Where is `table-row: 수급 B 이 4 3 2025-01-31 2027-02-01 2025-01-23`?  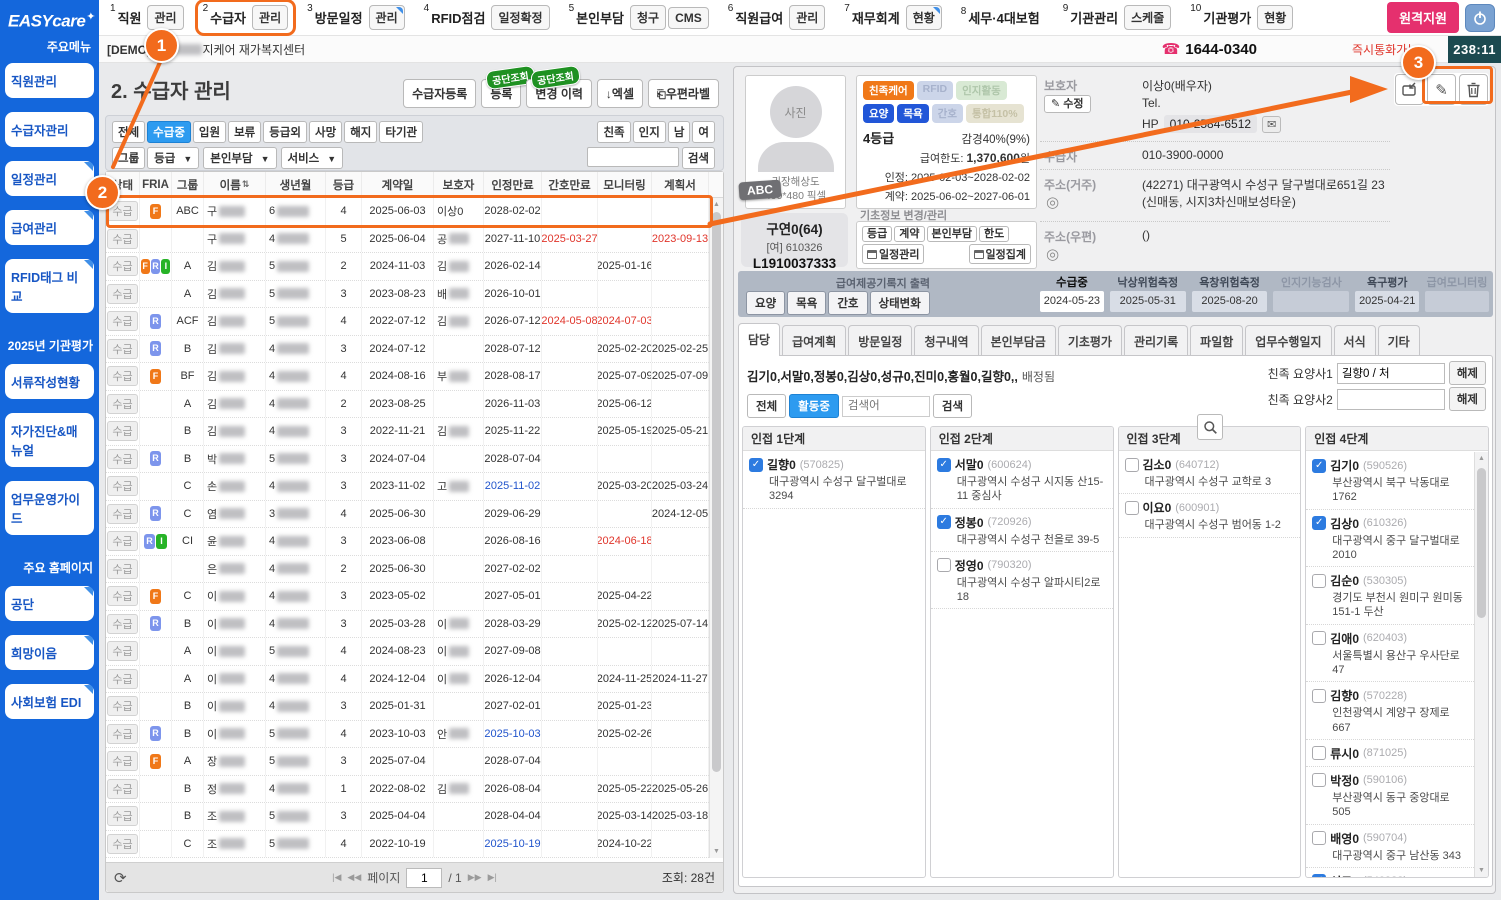 table-row: 수급 B 이 4 3 2025-01-31 2027-02-01 2025-01-23 is located at coordinates (414, 707).